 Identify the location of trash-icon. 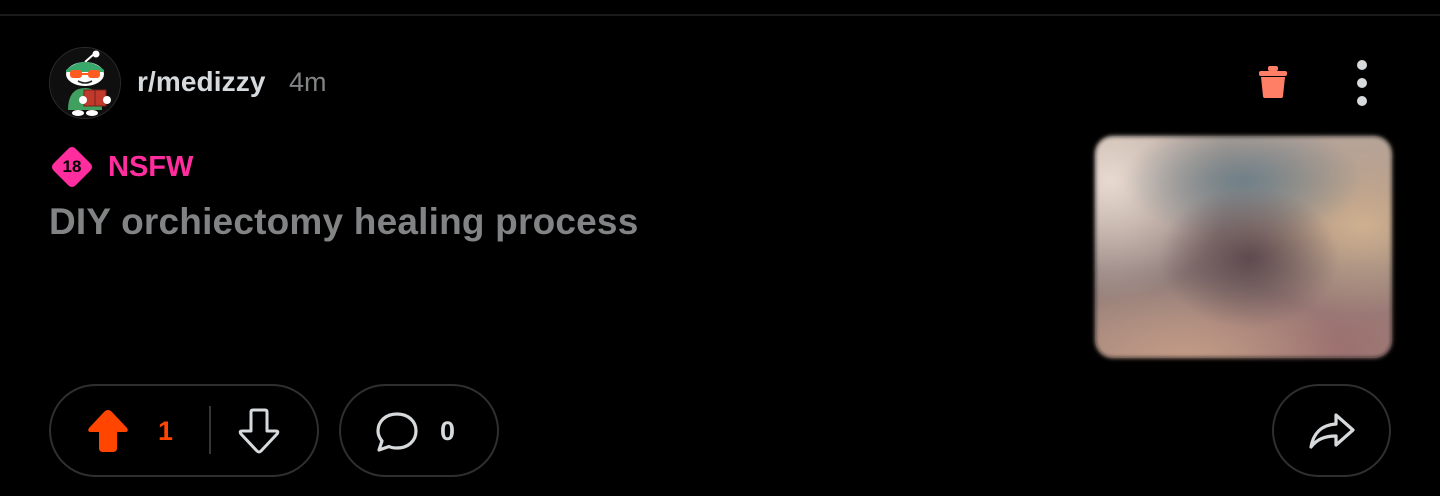
(1273, 82).